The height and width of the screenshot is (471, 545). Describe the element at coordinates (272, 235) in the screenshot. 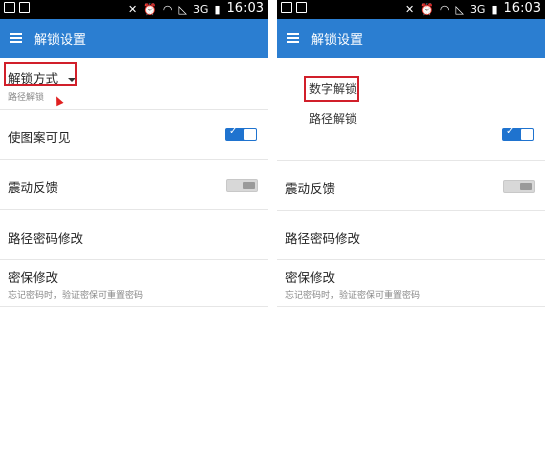

I see `divider` at that location.